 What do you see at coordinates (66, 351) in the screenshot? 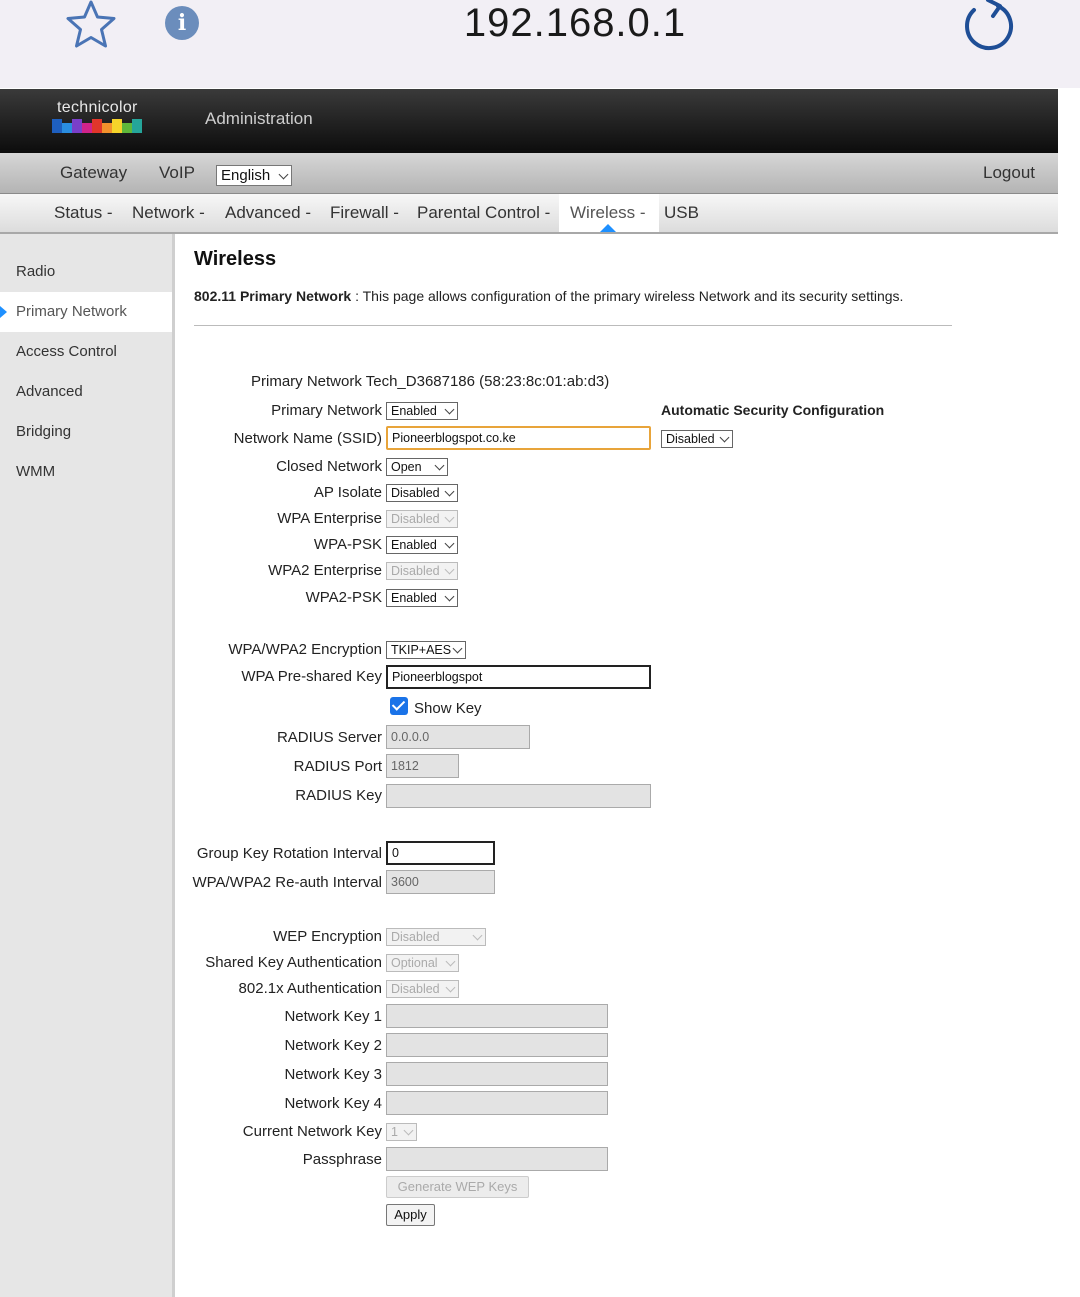
I see `sidebar-item-access-control: Access Control` at bounding box center [66, 351].